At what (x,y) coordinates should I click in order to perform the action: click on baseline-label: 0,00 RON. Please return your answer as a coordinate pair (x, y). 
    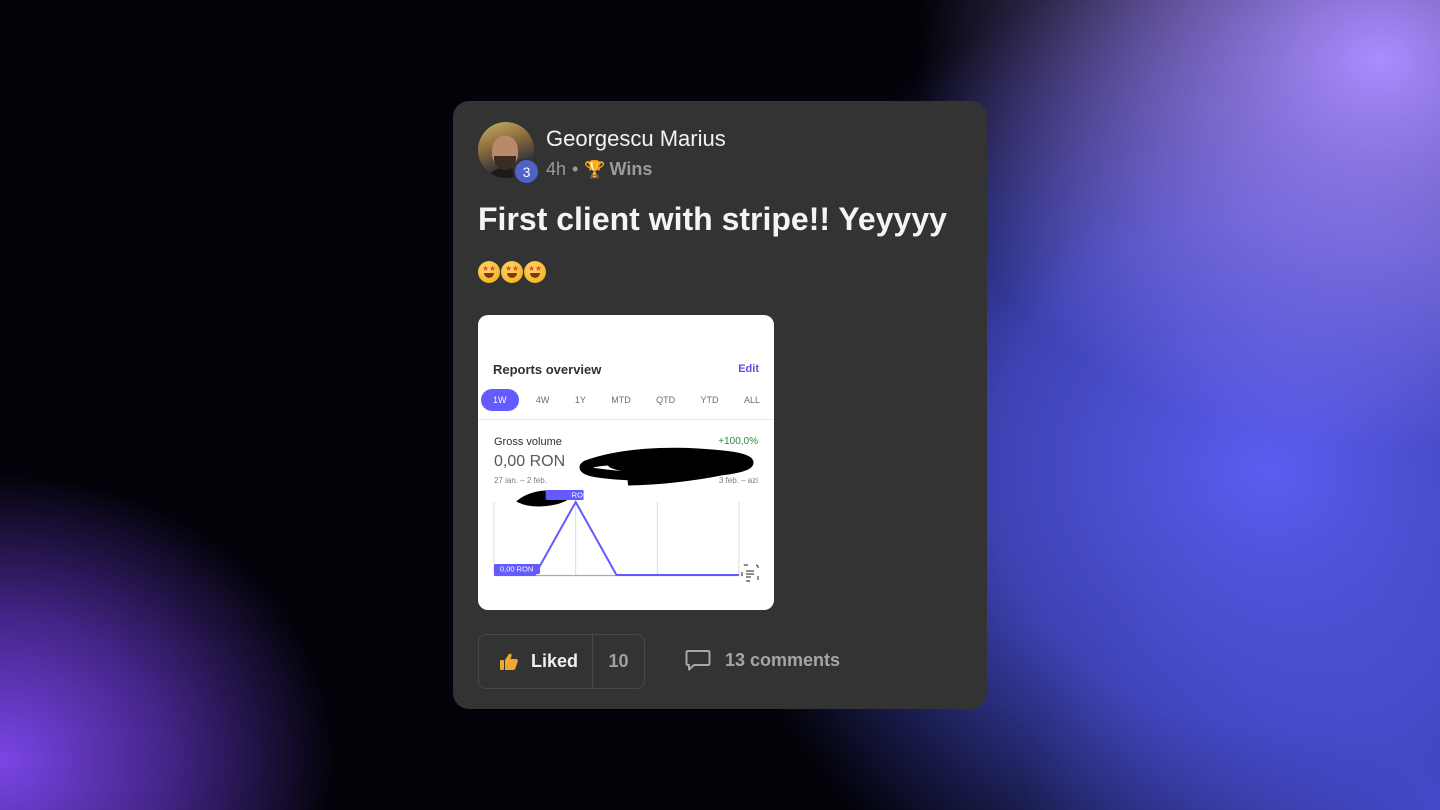
    Looking at the image, I should click on (516, 569).